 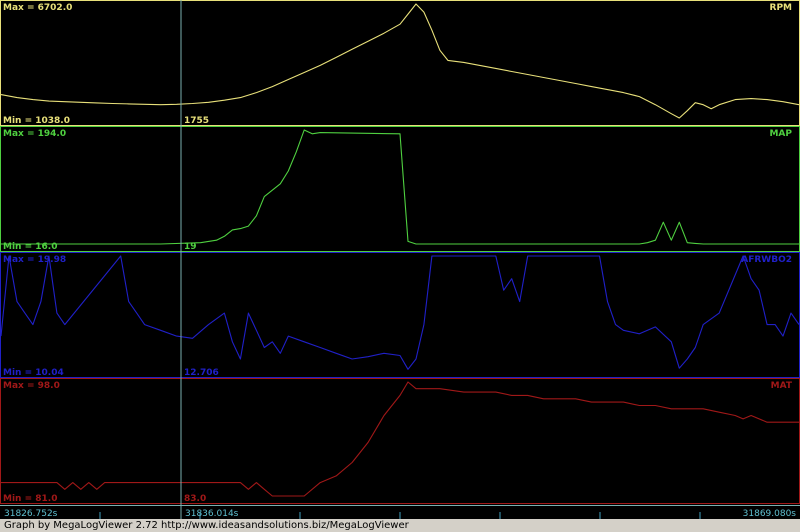 What do you see at coordinates (33, 373) in the screenshot?
I see `min-label-afrwbo2: Min = 10.04` at bounding box center [33, 373].